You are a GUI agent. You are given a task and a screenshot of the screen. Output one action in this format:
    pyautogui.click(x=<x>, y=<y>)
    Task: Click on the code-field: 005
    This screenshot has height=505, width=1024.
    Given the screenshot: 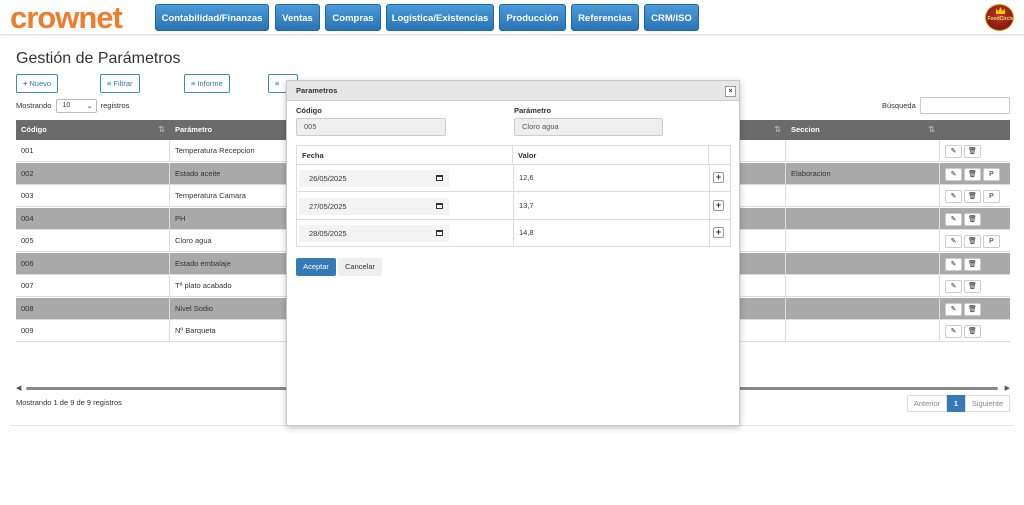 What is the action you would take?
    pyautogui.click(x=371, y=127)
    